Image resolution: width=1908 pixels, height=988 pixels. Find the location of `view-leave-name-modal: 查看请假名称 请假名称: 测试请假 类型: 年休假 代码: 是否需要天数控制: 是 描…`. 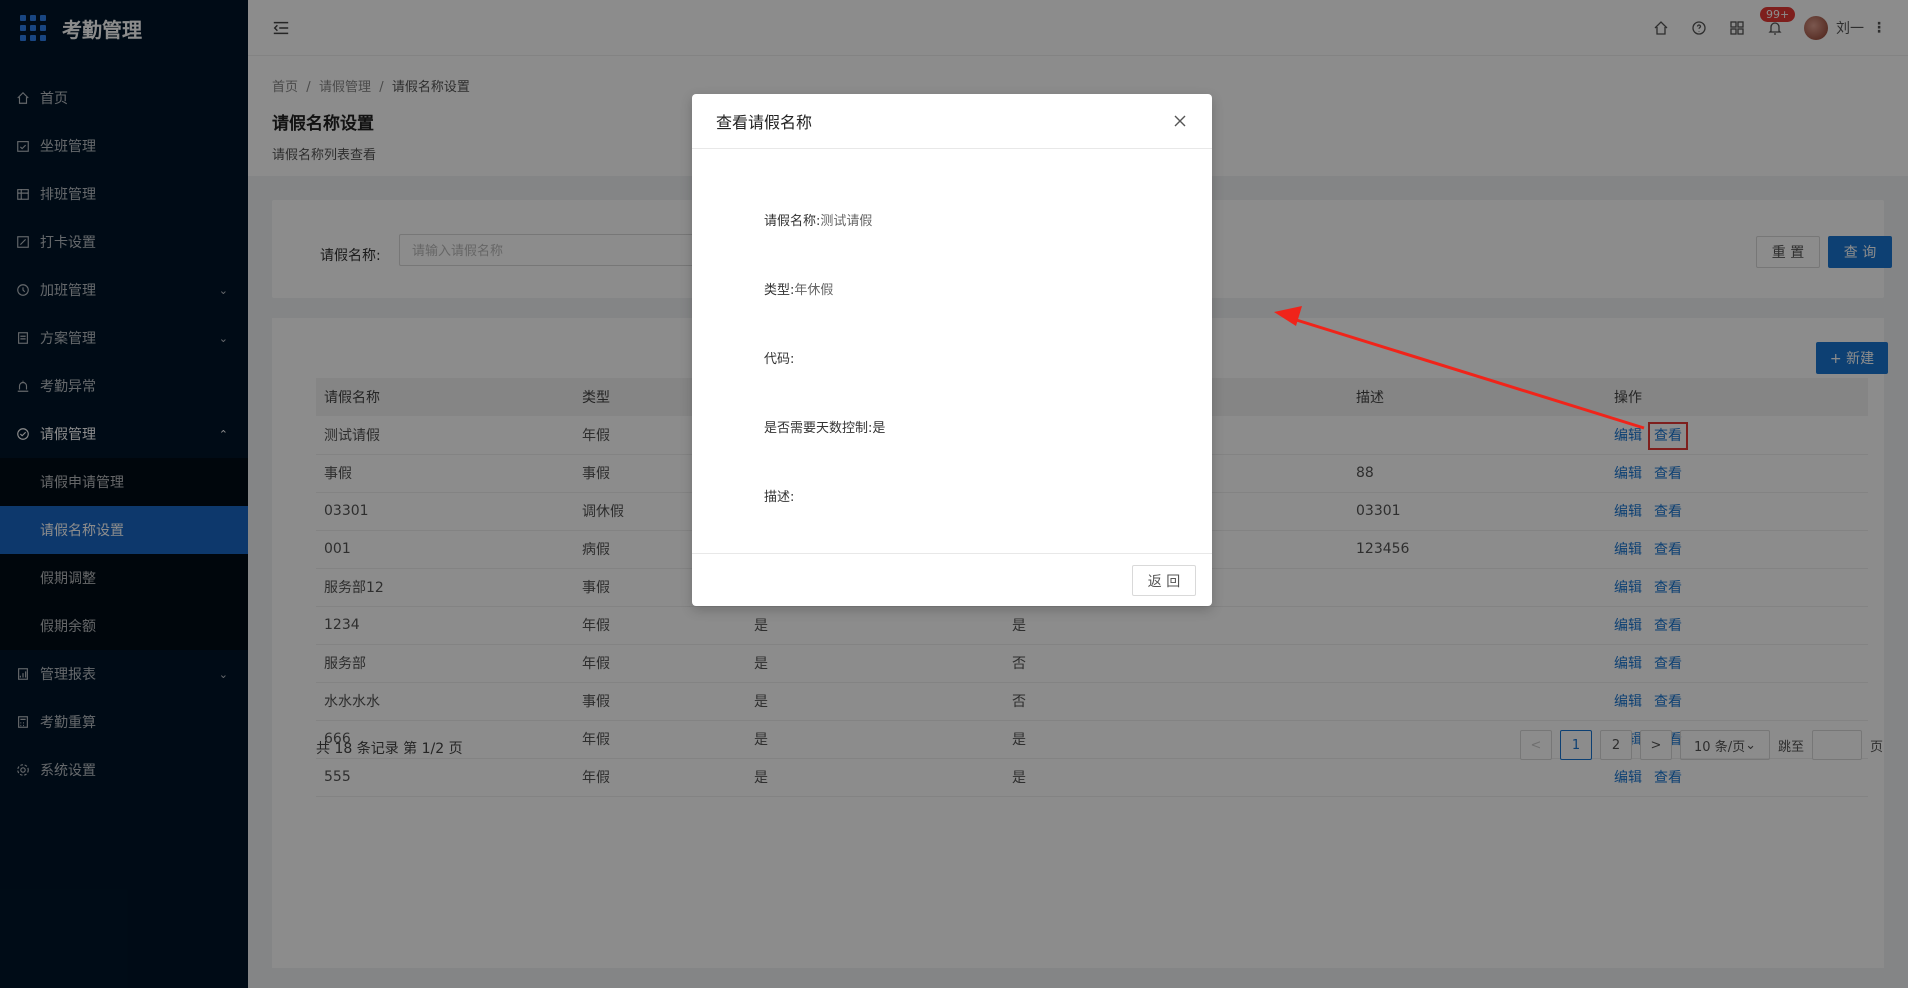

view-leave-name-modal: 查看请假名称 请假名称: 测试请假 类型: 年休假 代码: 是否需要天数控制: 是 描… is located at coordinates (952, 350).